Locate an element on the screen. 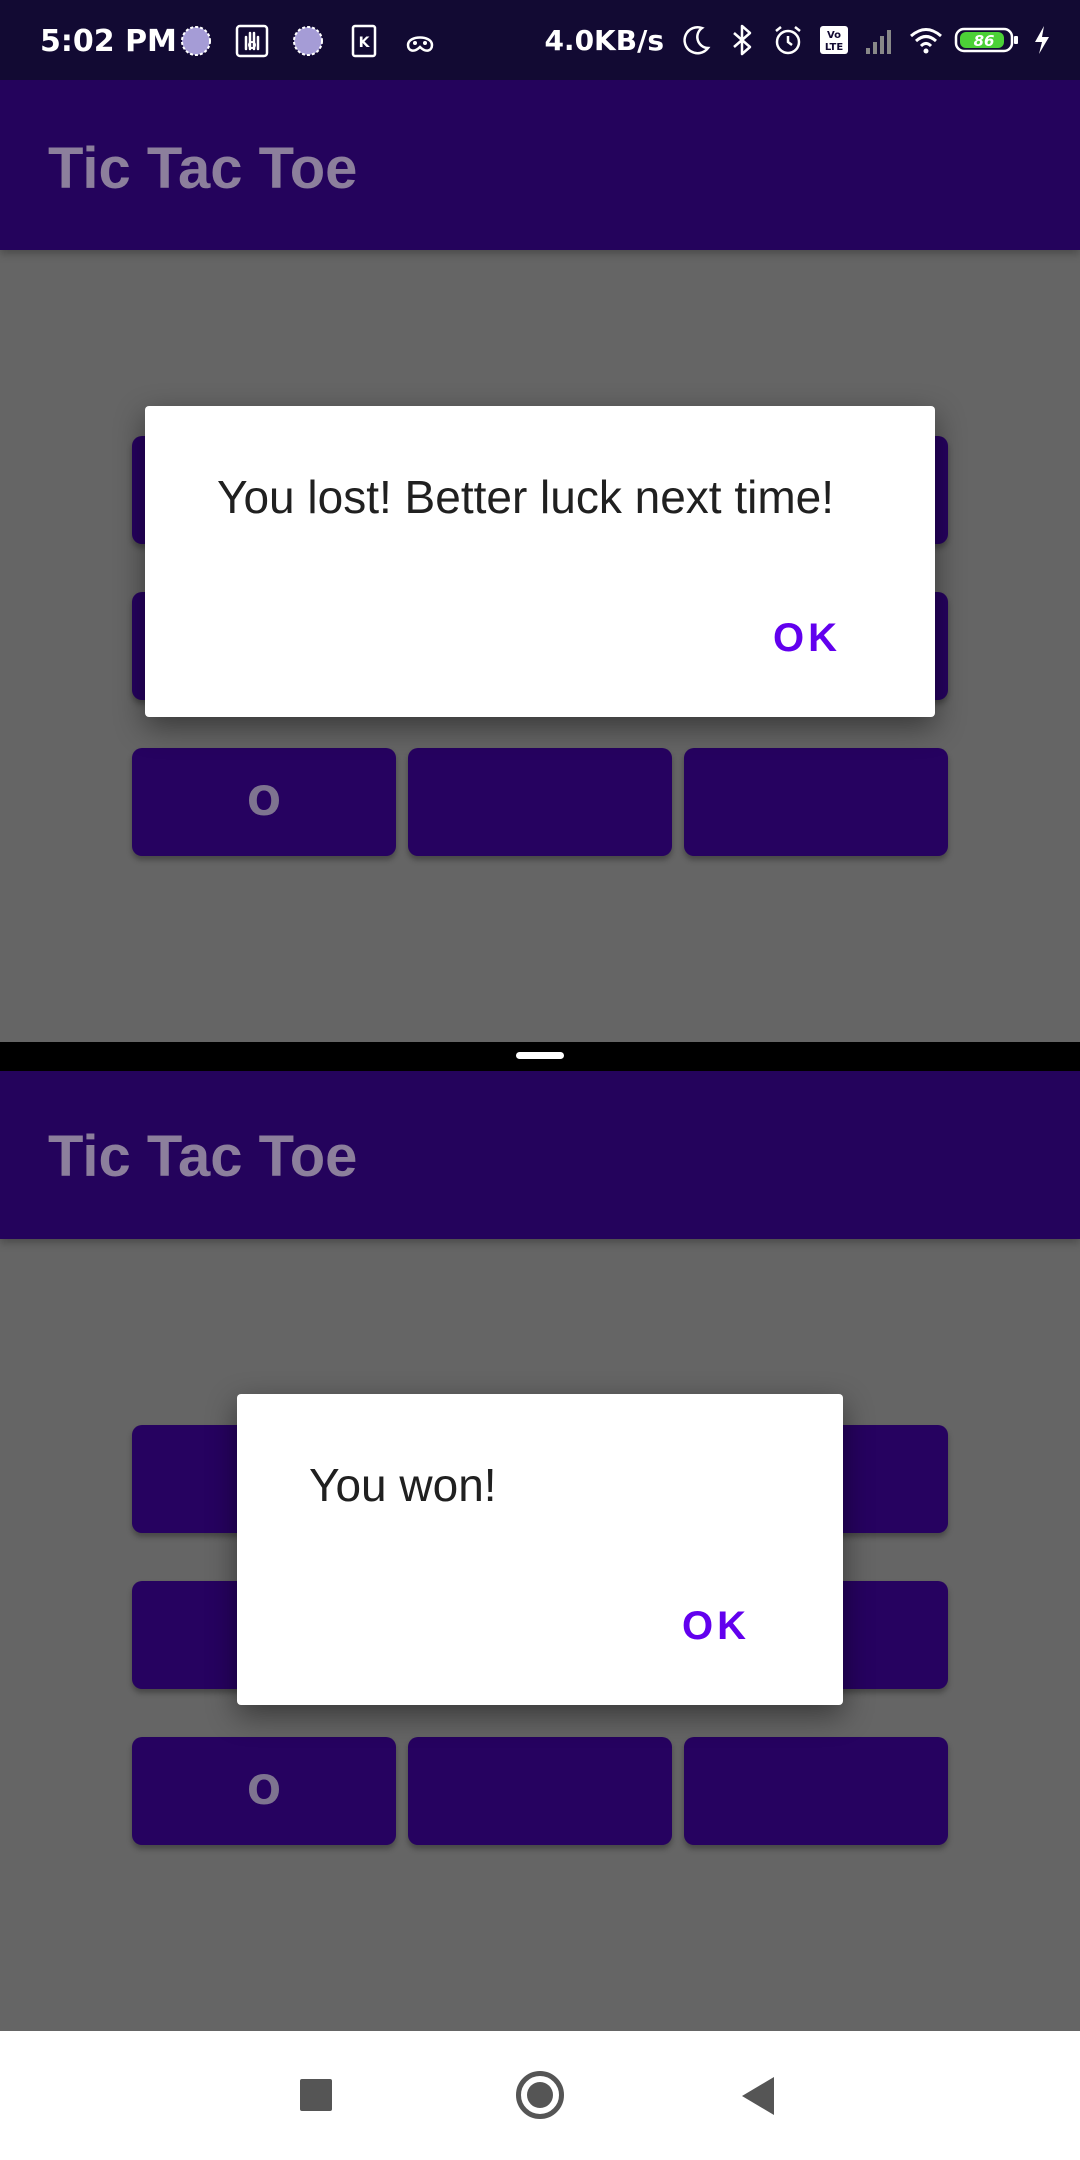 The height and width of the screenshot is (2160, 1080). volte-icon: Vo LTE is located at coordinates (834, 40).